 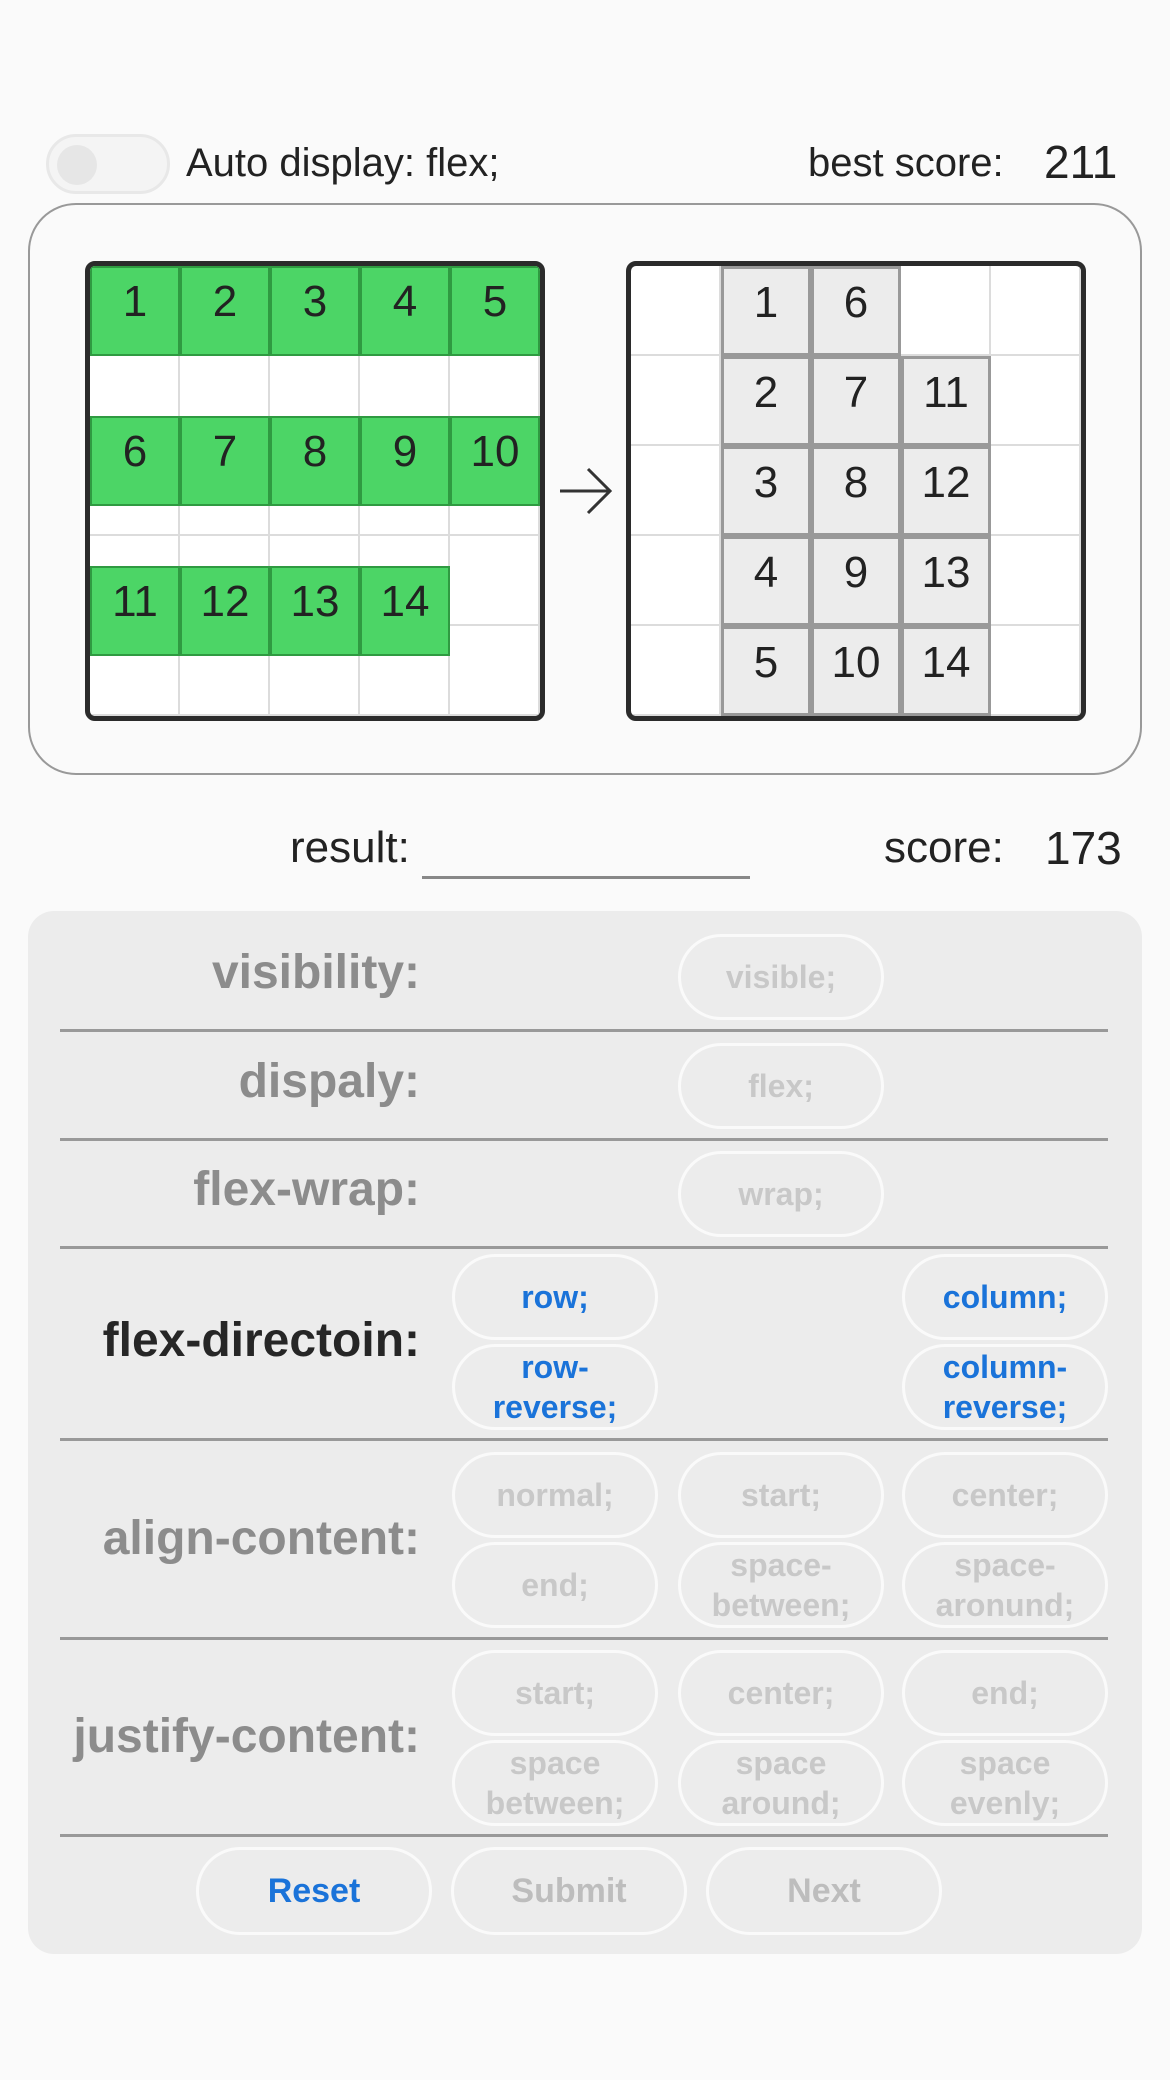 I want to click on flex-wrap-wrap-option: wrap;, so click(x=781, y=1194).